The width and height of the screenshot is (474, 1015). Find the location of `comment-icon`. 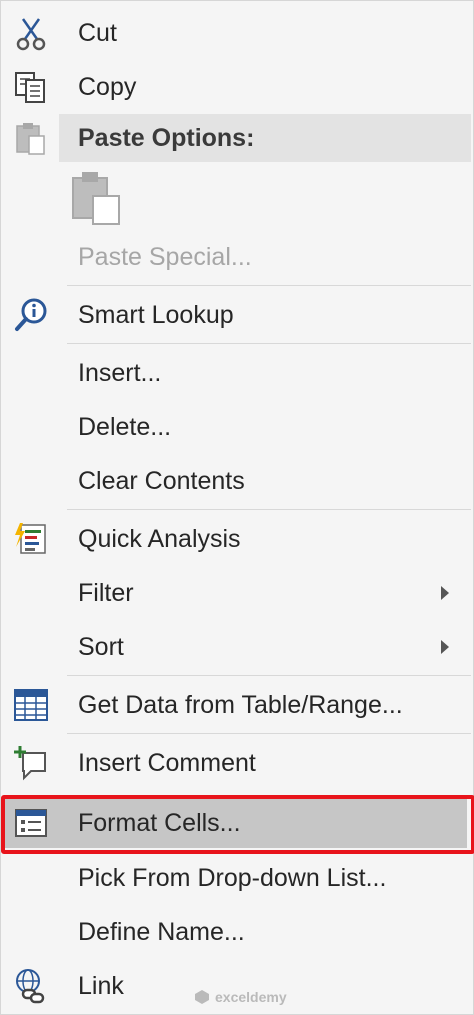

comment-icon is located at coordinates (31, 763).